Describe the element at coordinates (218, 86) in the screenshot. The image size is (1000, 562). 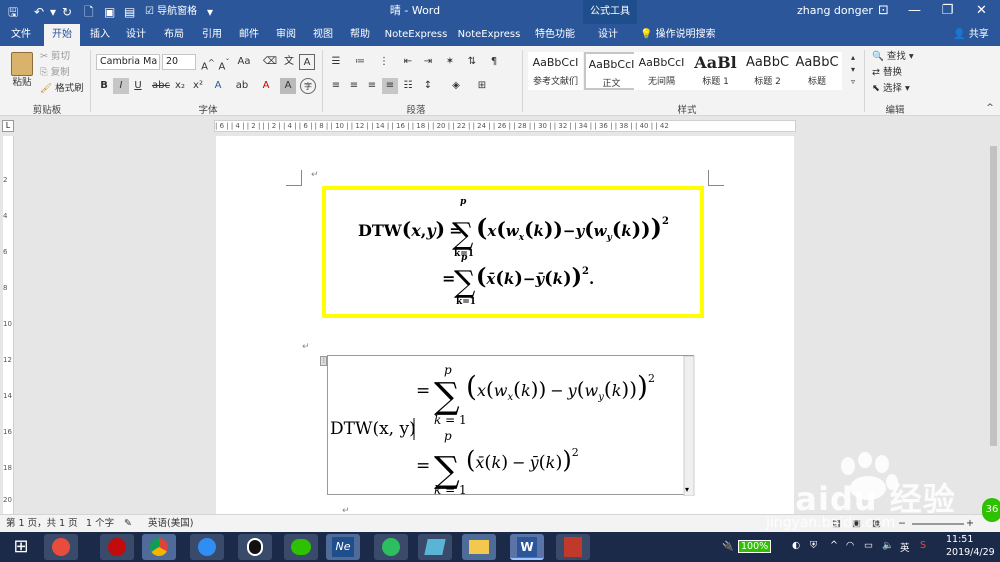
I see `text-effects-icon: A` at that location.